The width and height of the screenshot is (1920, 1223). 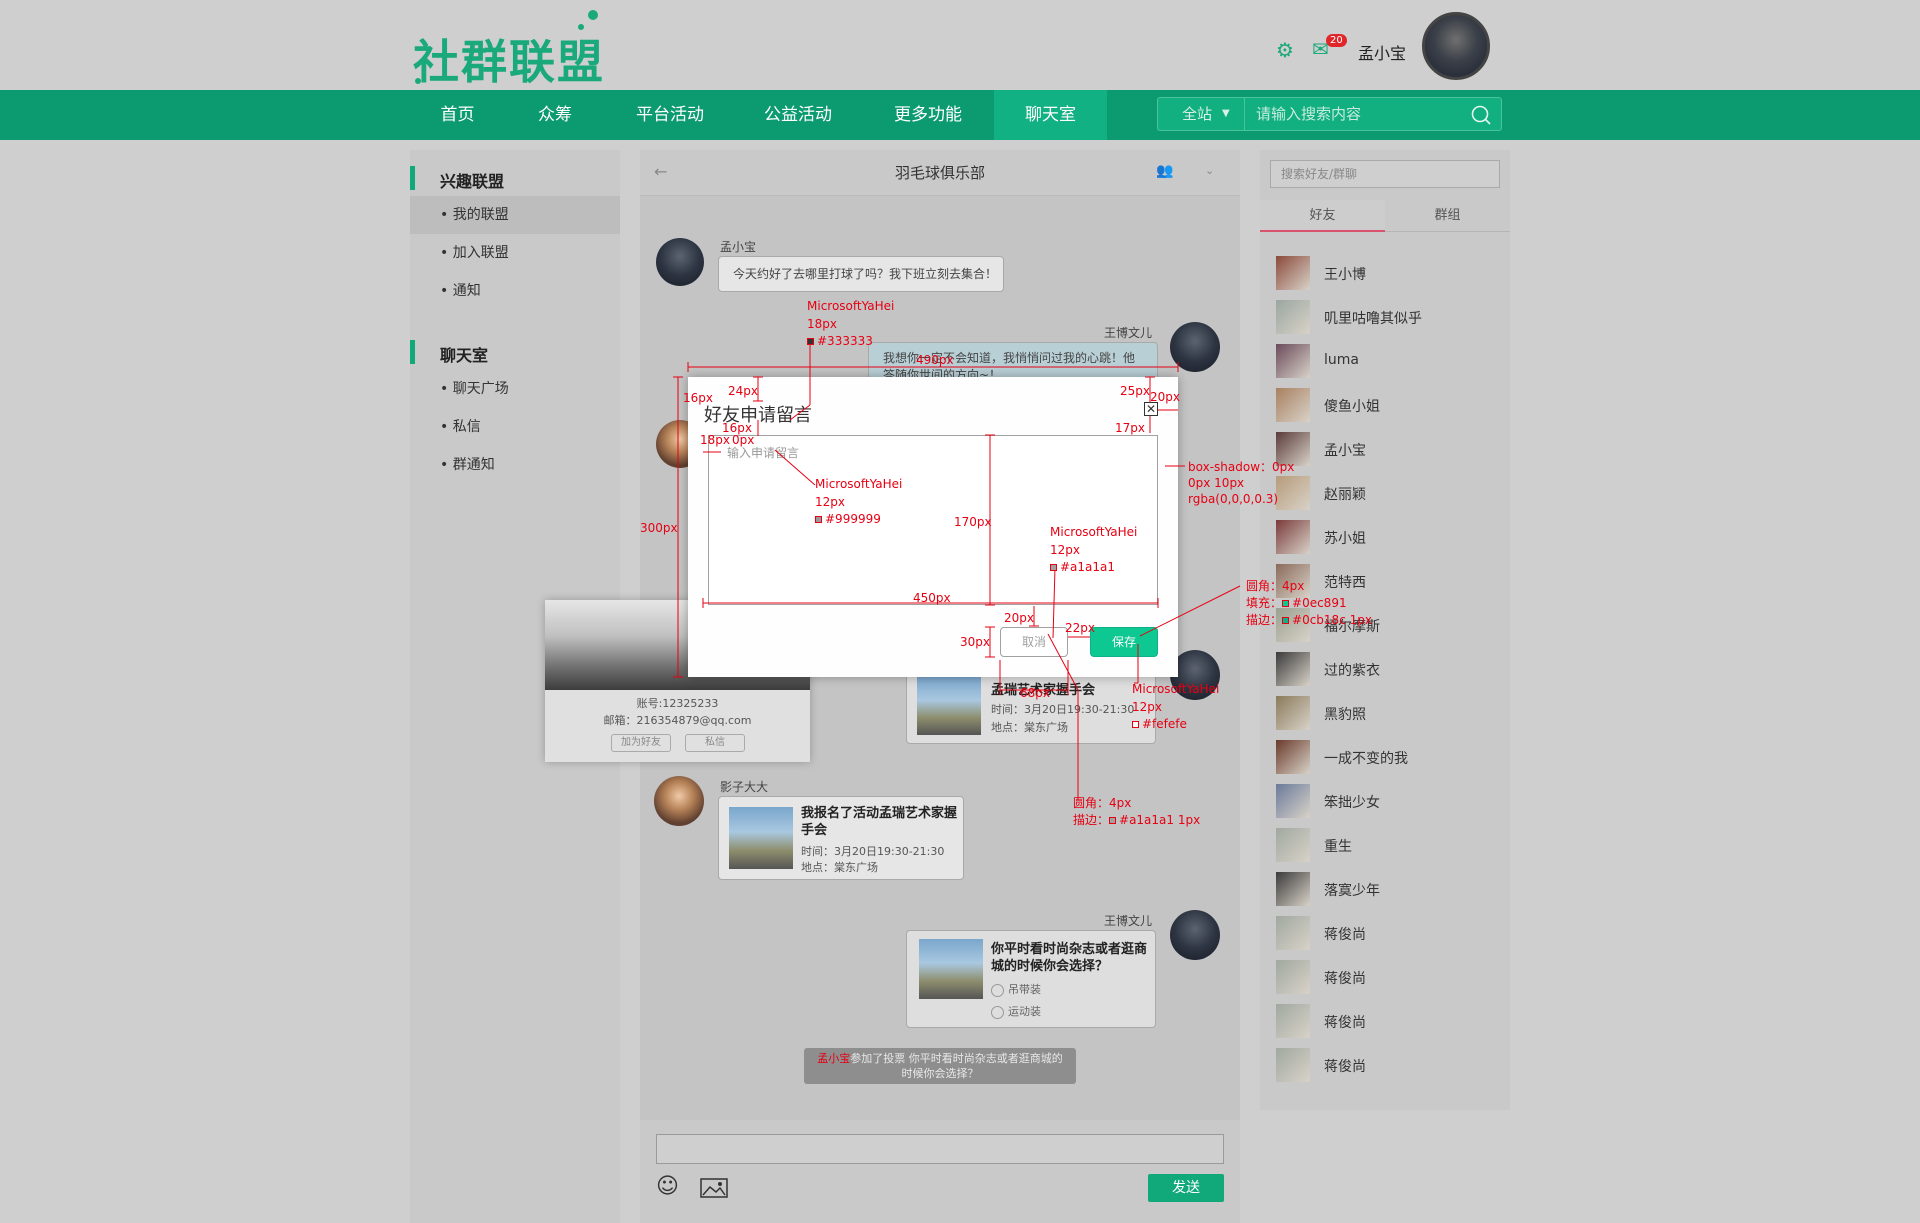 What do you see at coordinates (1082, 567) in the screenshot?
I see `annotation-color: #a1a1a1` at bounding box center [1082, 567].